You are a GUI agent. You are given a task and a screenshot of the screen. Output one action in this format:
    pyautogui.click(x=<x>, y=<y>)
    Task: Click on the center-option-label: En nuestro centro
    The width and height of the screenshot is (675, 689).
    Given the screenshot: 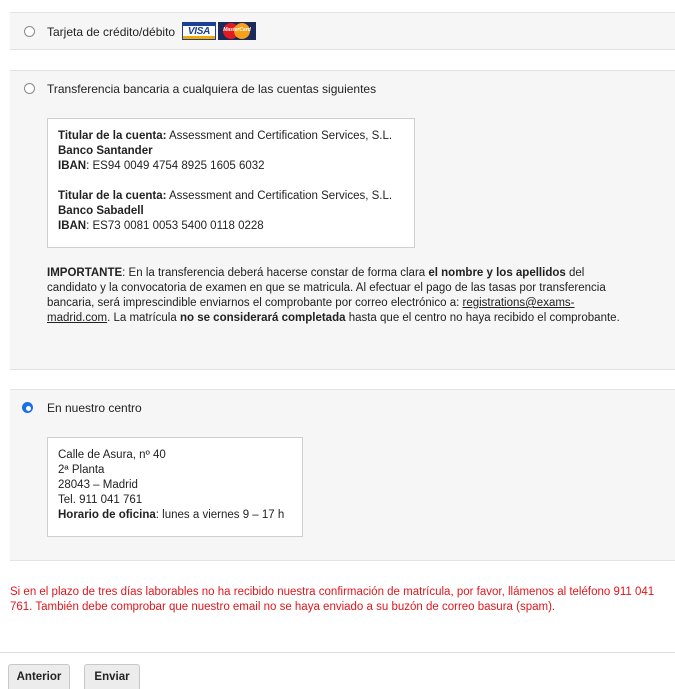 What is the action you would take?
    pyautogui.click(x=94, y=408)
    